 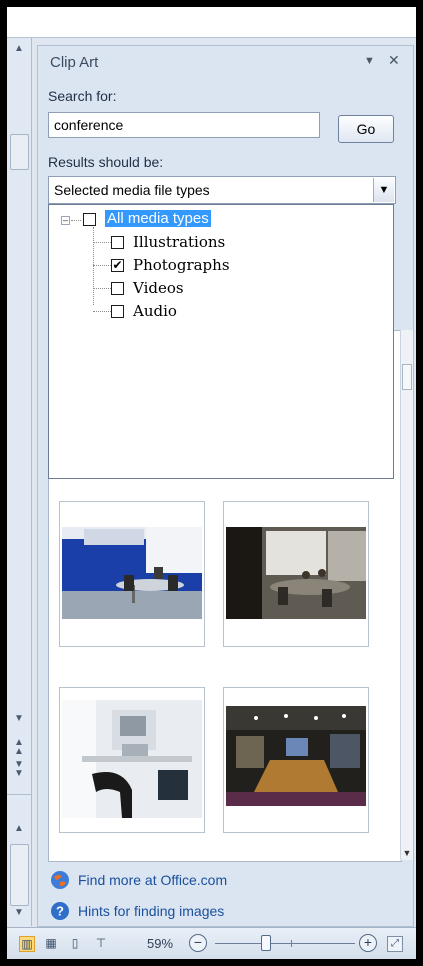 What do you see at coordinates (89, 219) in the screenshot?
I see `all-media-types-checkbox` at bounding box center [89, 219].